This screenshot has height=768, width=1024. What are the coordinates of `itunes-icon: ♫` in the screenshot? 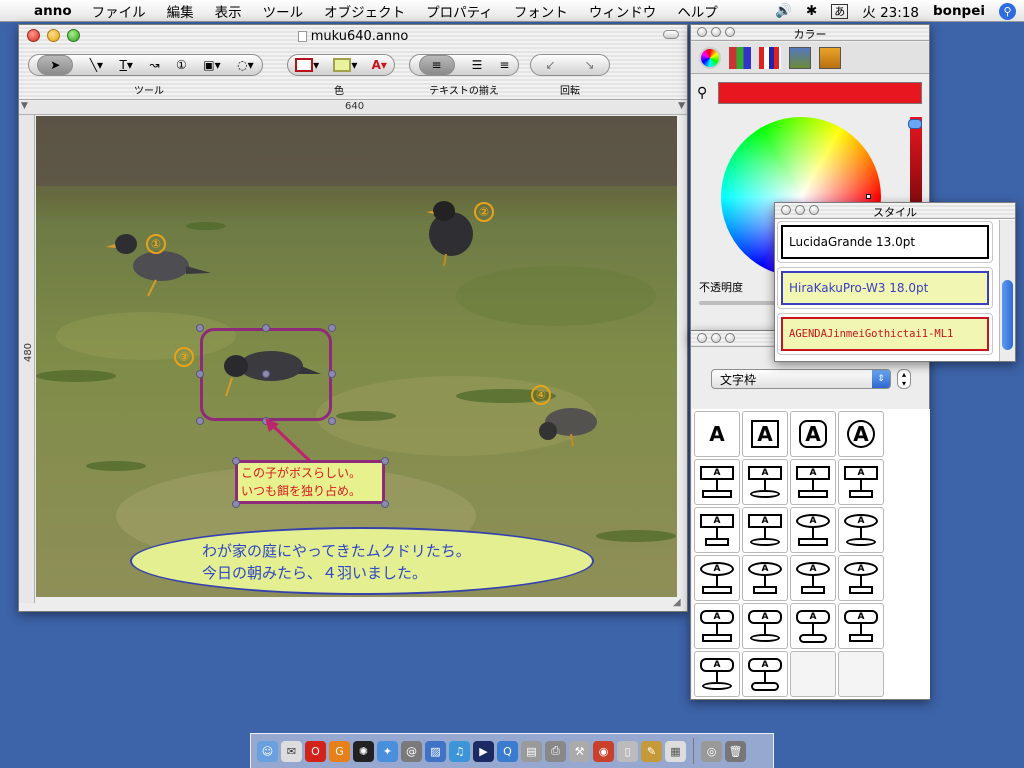 It's located at (459, 751).